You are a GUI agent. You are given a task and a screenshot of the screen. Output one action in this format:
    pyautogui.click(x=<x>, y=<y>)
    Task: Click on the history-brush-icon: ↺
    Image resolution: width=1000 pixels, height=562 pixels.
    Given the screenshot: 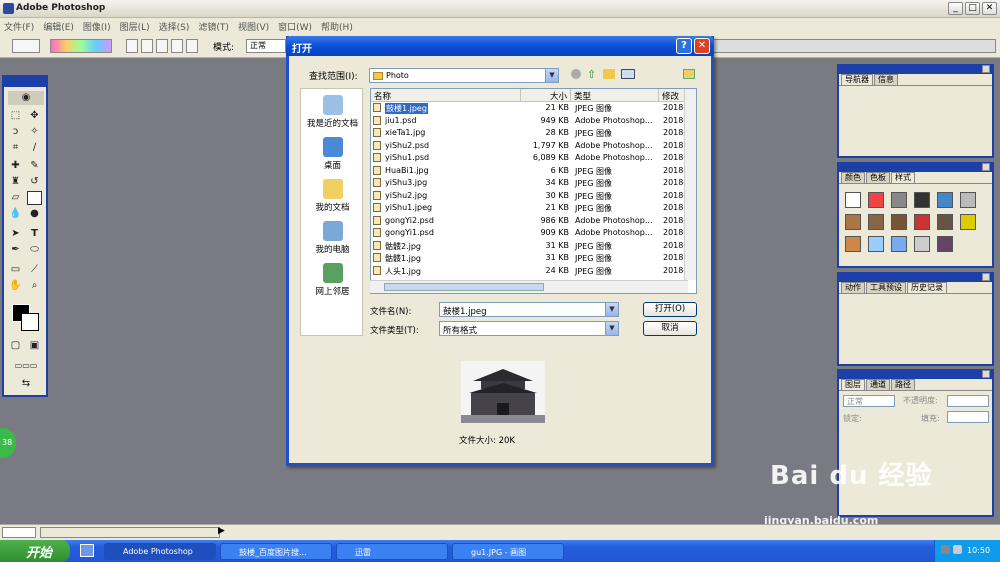 What is the action you would take?
    pyautogui.click(x=34, y=182)
    